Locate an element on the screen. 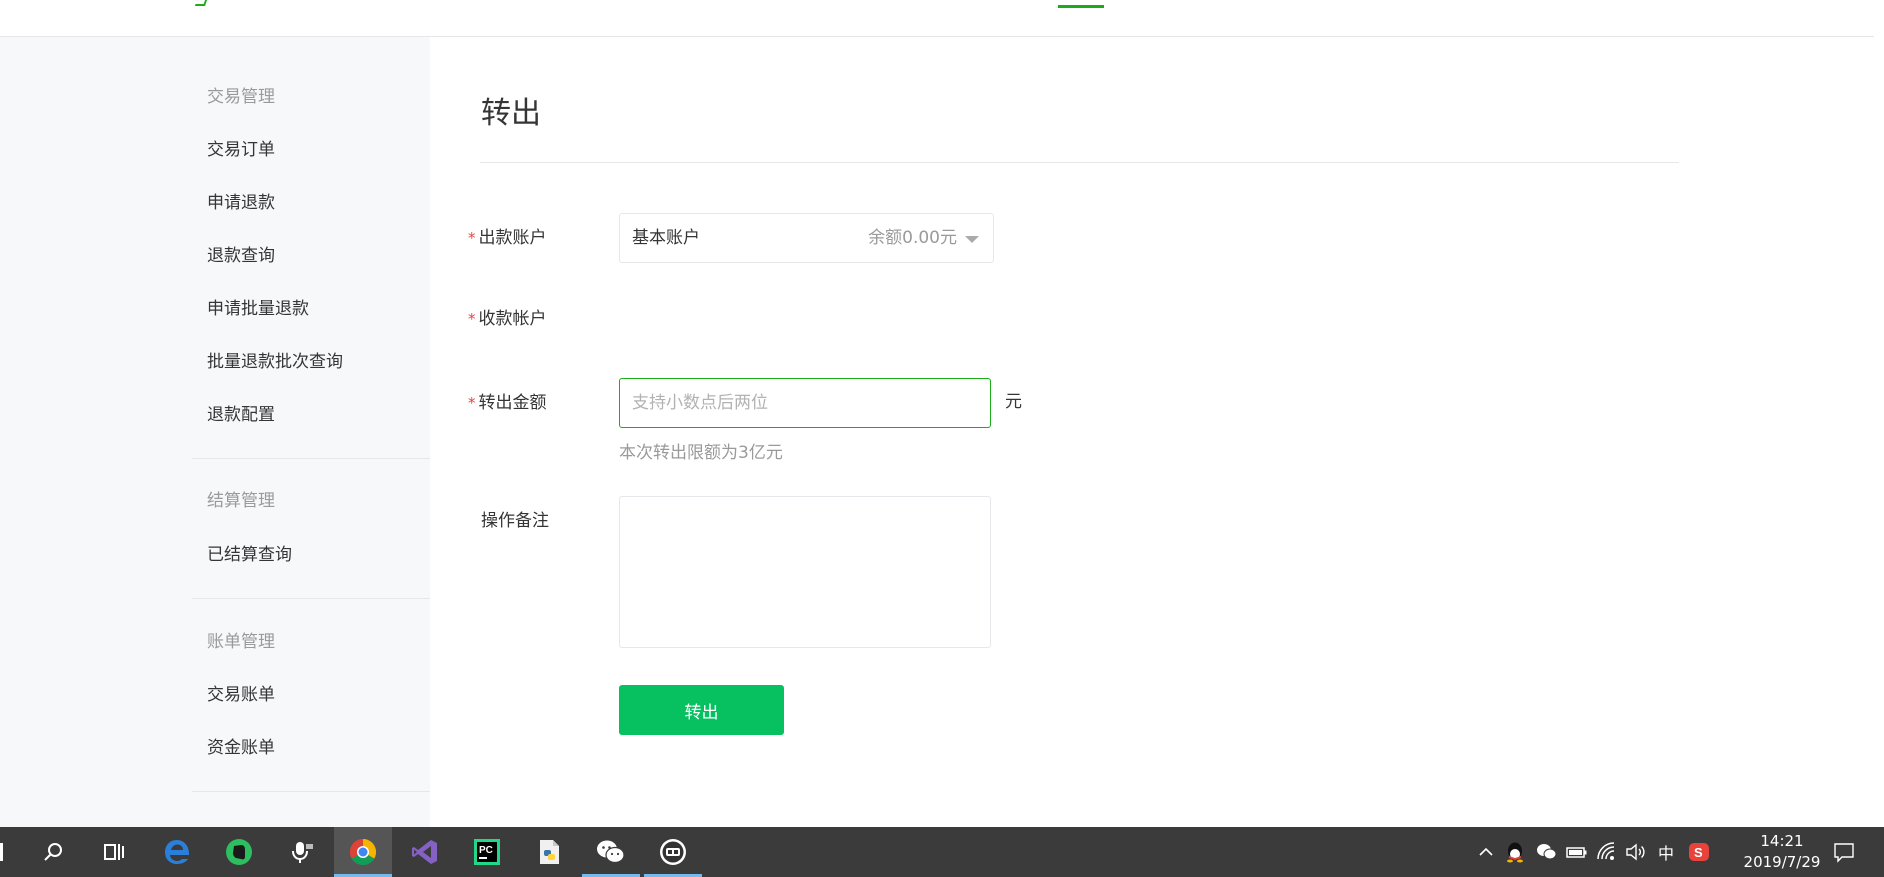  title-divider is located at coordinates (1079, 162).